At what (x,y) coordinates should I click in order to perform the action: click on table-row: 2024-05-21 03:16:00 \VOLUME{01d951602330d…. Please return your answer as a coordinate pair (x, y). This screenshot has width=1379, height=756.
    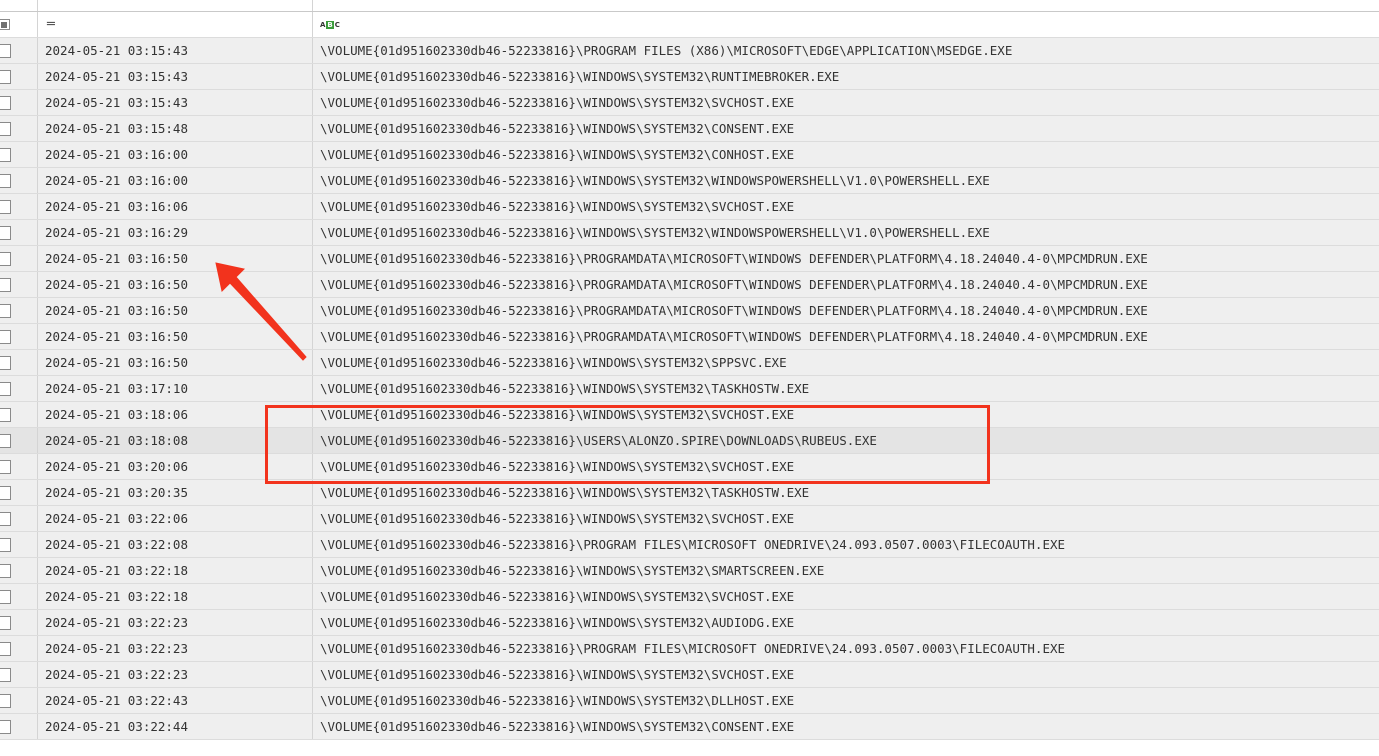
    Looking at the image, I should click on (689, 155).